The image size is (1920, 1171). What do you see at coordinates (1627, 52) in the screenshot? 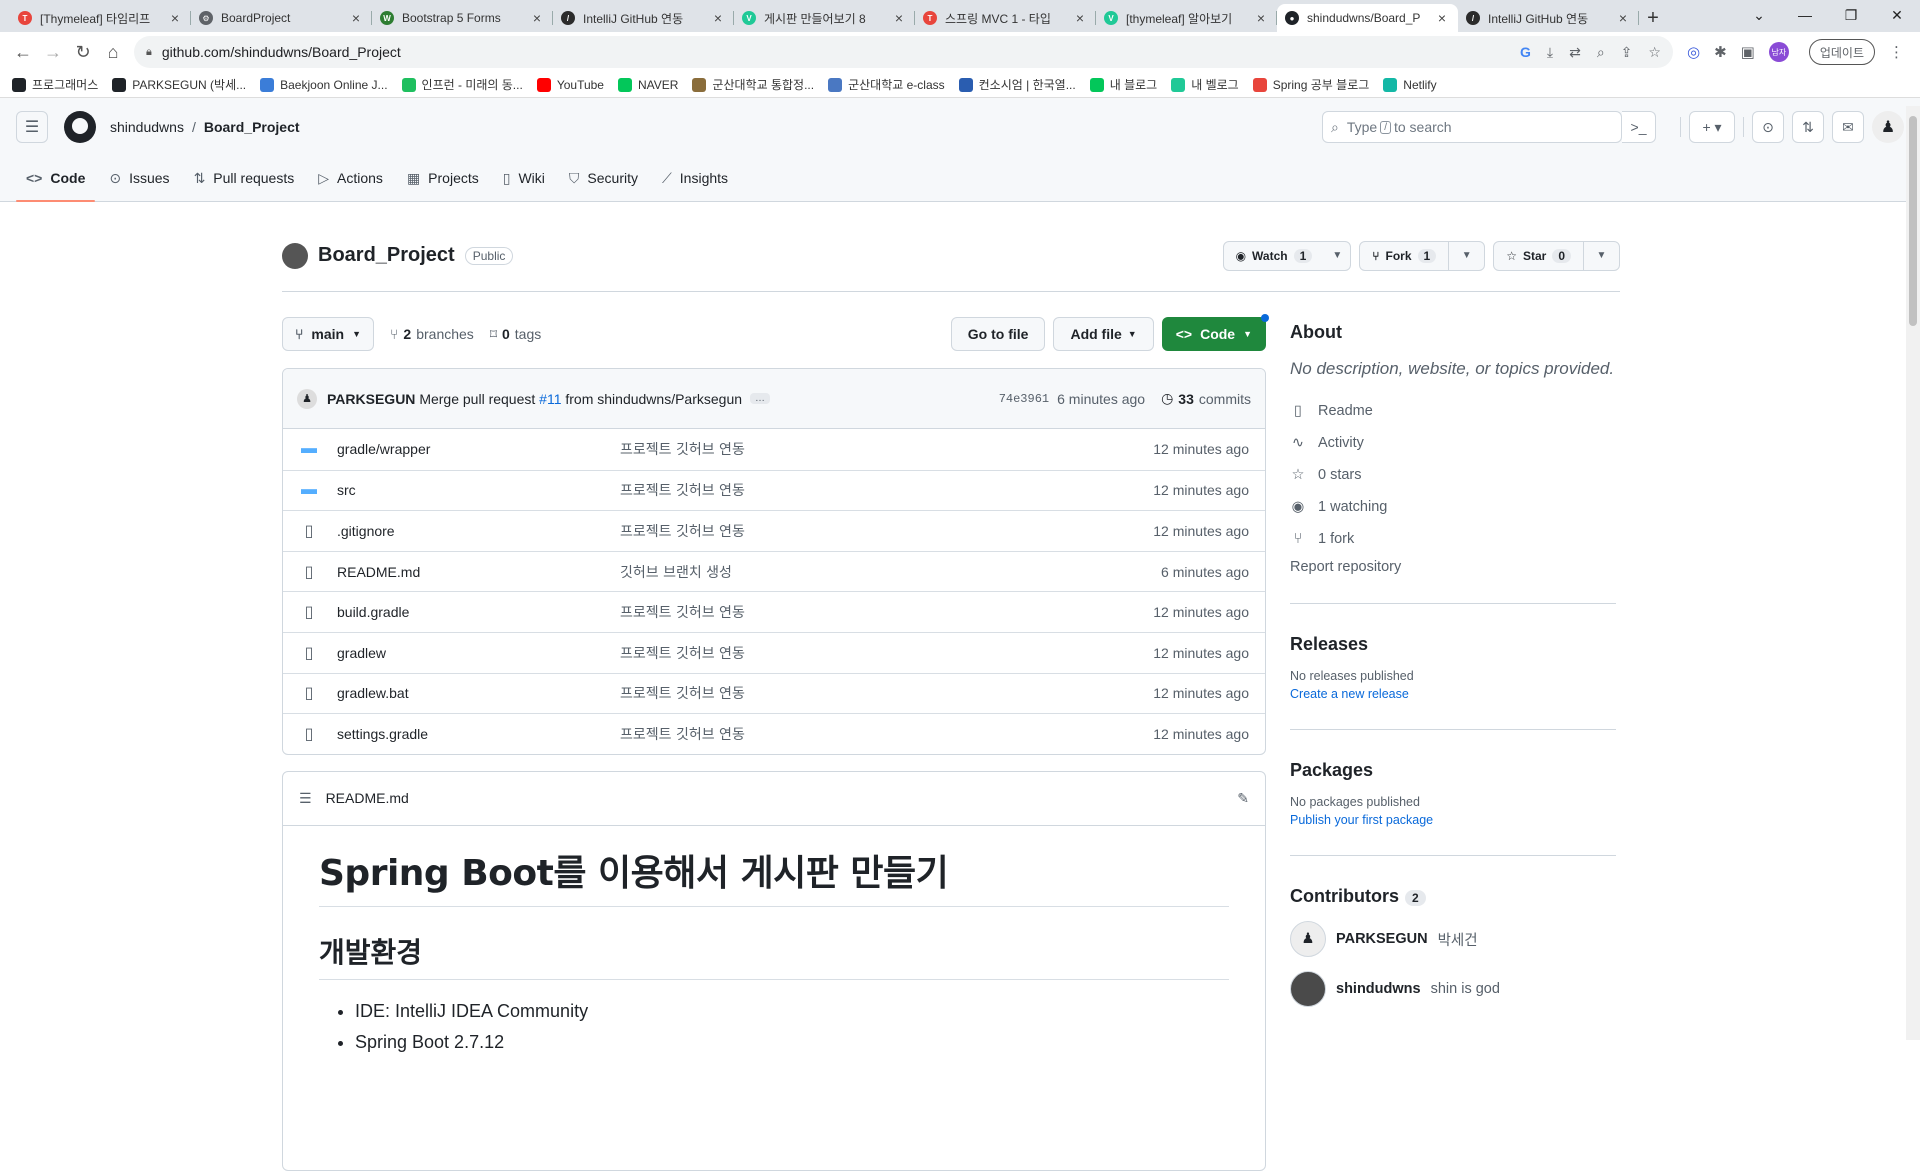
I see `share-icon: ⇪` at bounding box center [1627, 52].